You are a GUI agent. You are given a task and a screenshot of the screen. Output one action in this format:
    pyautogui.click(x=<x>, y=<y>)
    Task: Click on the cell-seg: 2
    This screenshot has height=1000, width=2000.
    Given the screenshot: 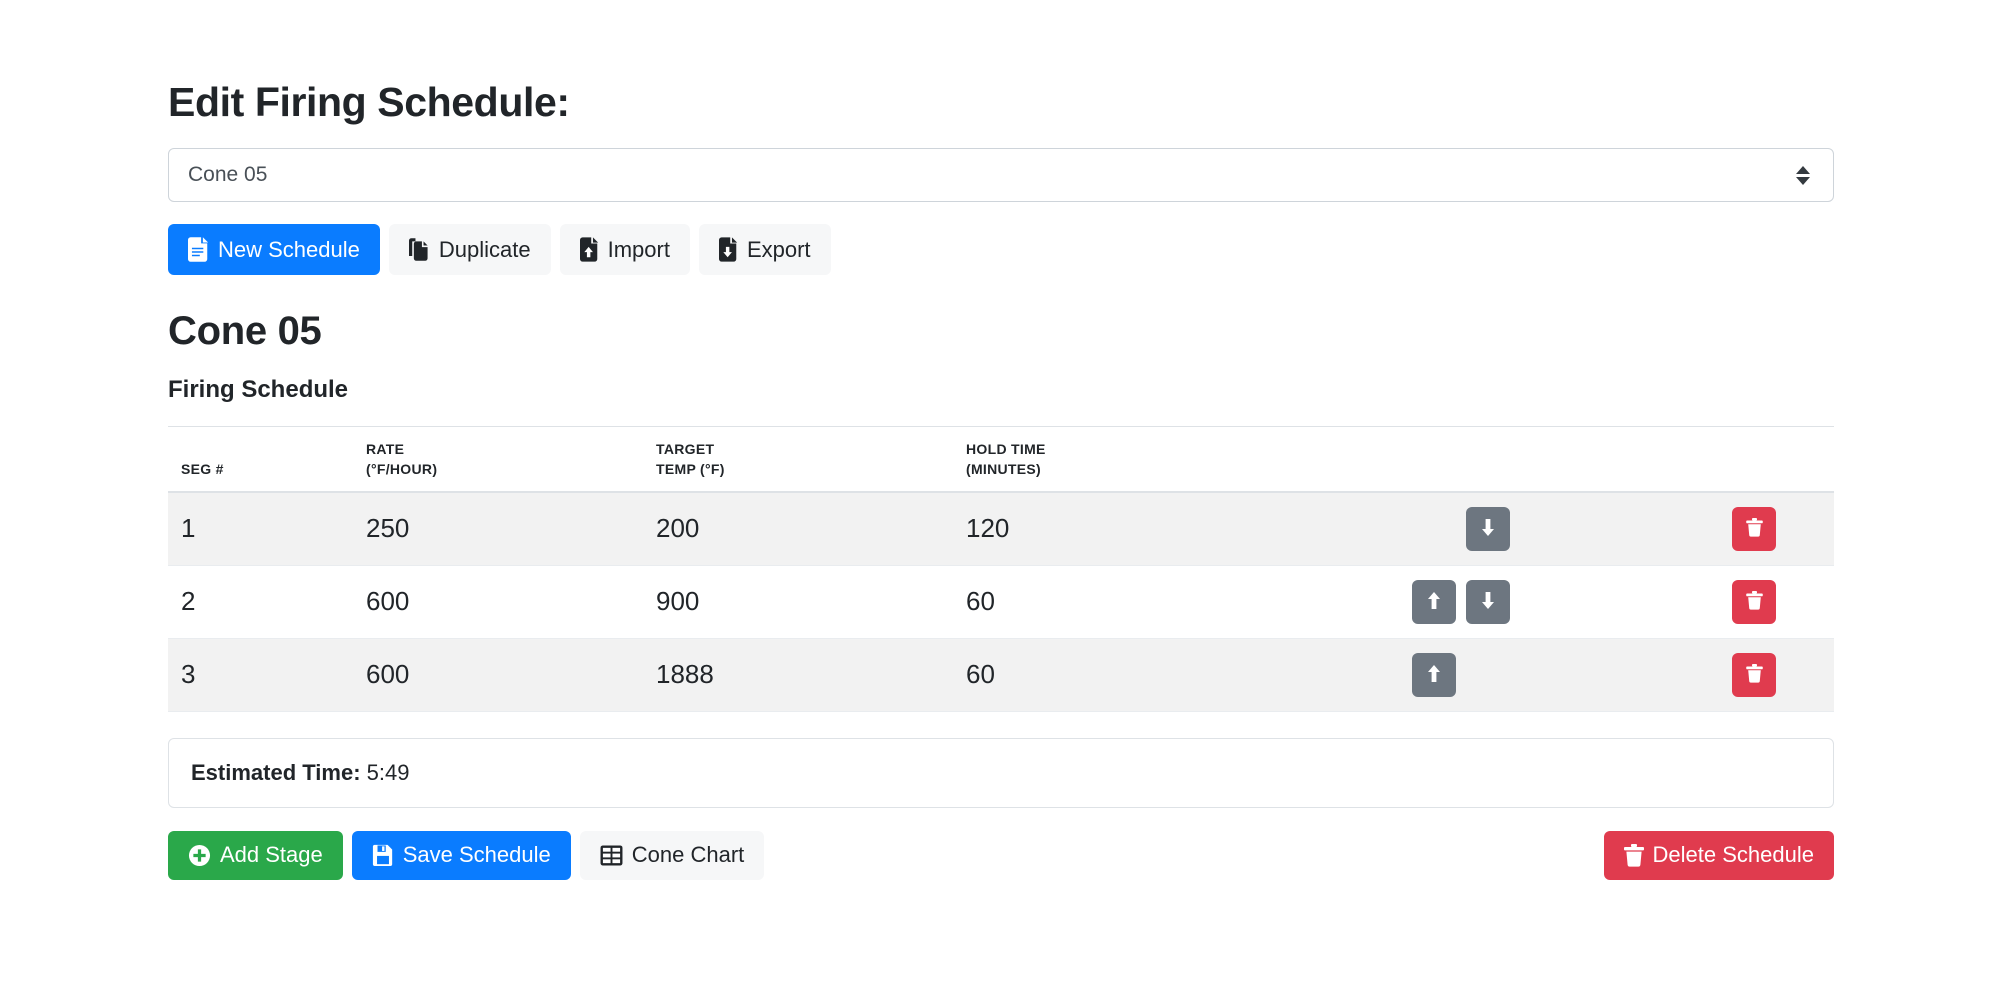 What is the action you would take?
    pyautogui.click(x=260, y=602)
    